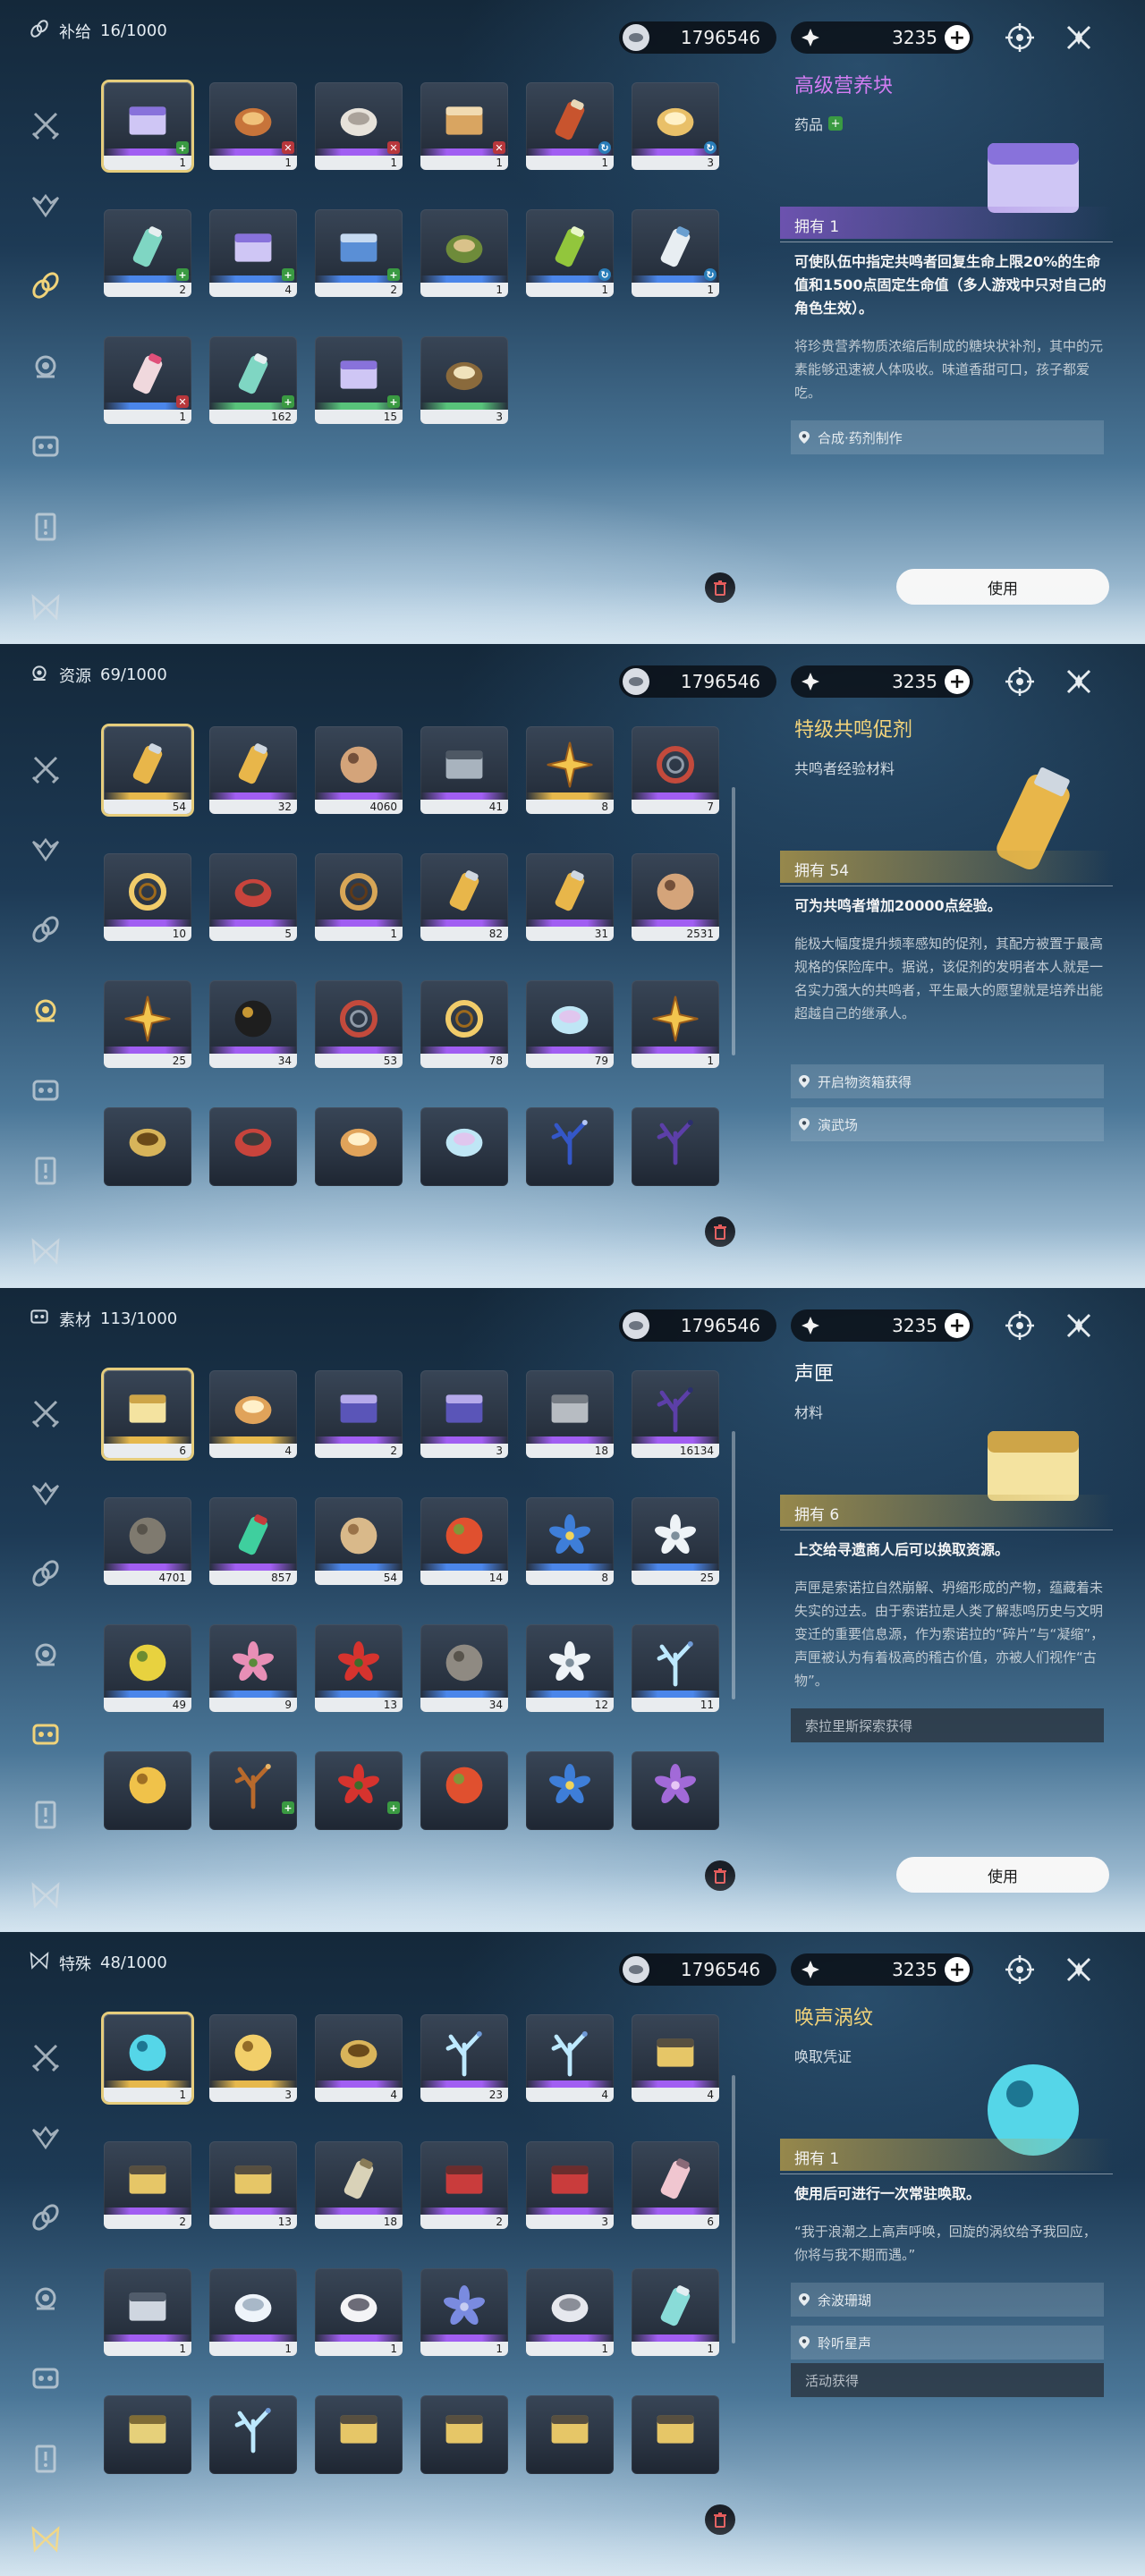 The width and height of the screenshot is (1145, 2576). Describe the element at coordinates (359, 770) in the screenshot. I see `item-slot: 4060` at that location.